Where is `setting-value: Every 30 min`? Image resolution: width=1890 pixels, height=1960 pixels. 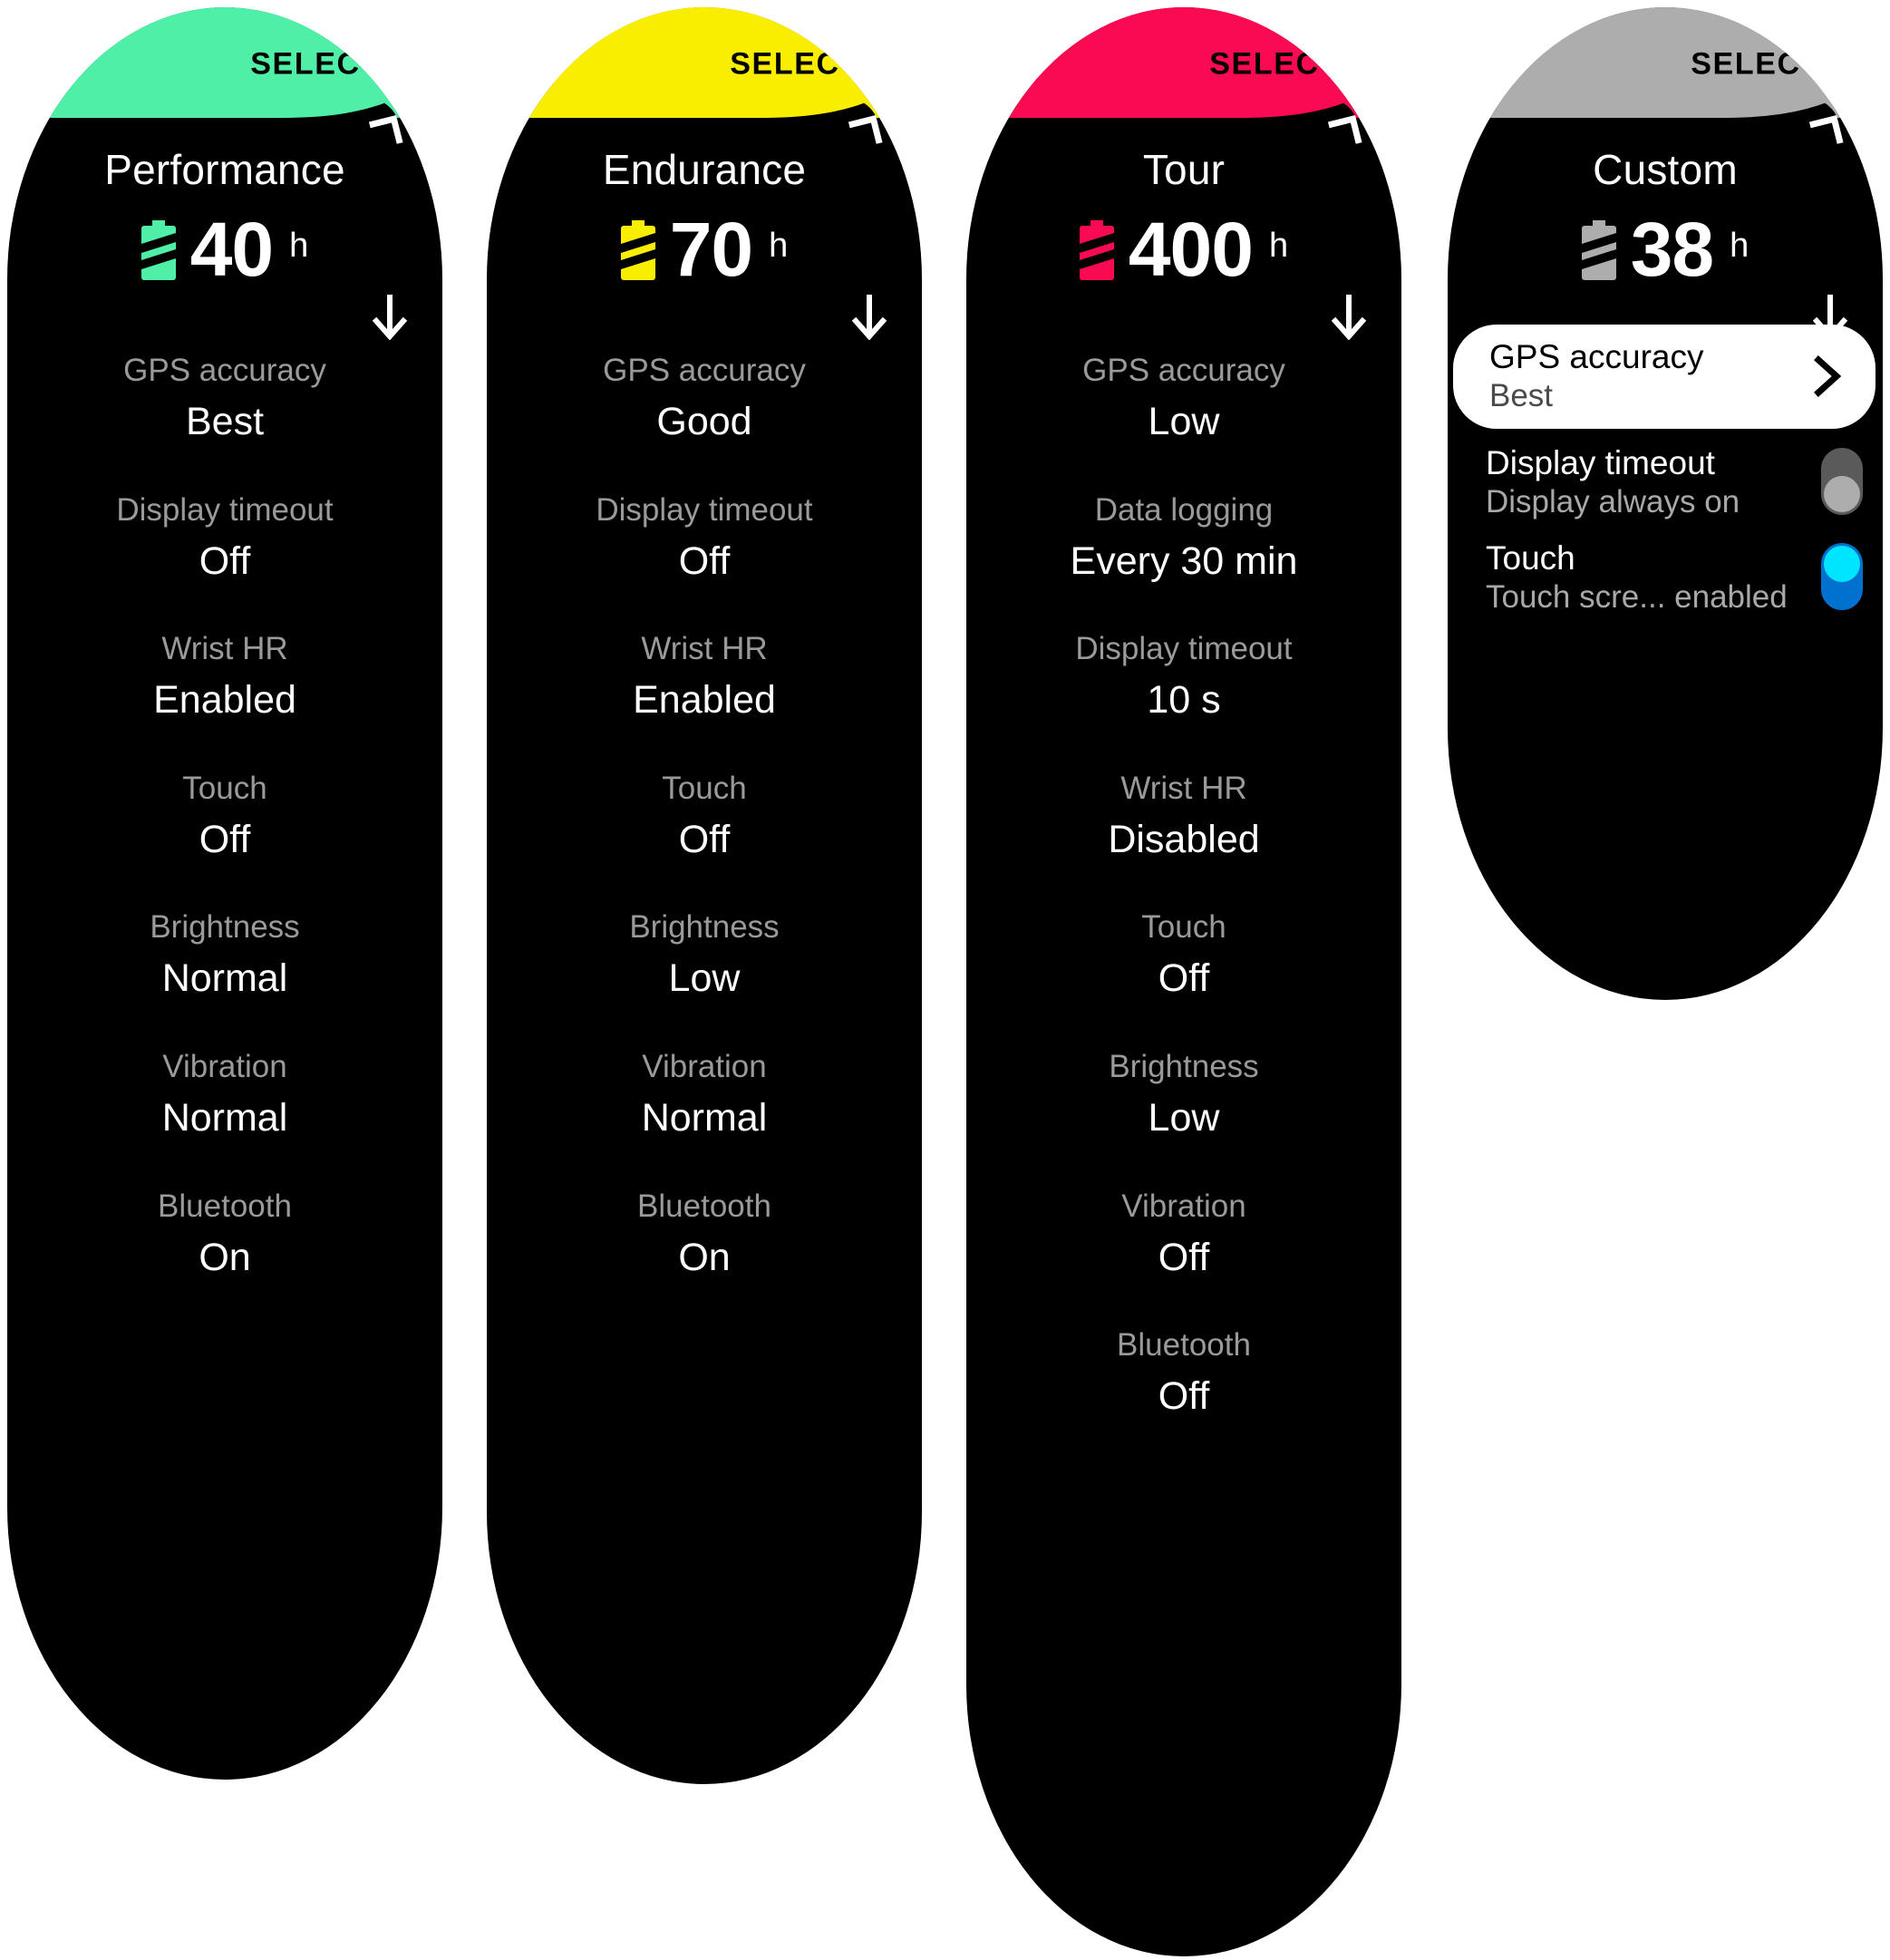
setting-value: Every 30 min is located at coordinates (1184, 561).